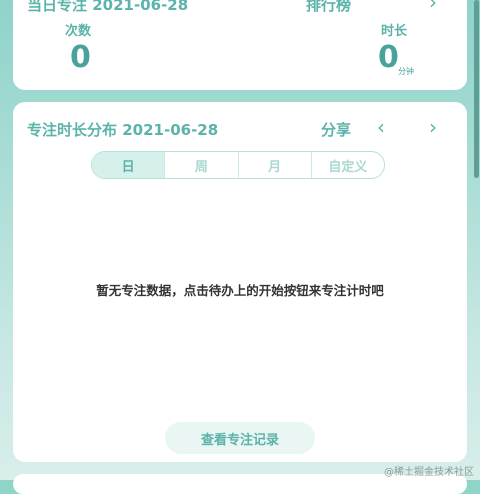  I want to click on duration-unit: 分钟, so click(406, 71).